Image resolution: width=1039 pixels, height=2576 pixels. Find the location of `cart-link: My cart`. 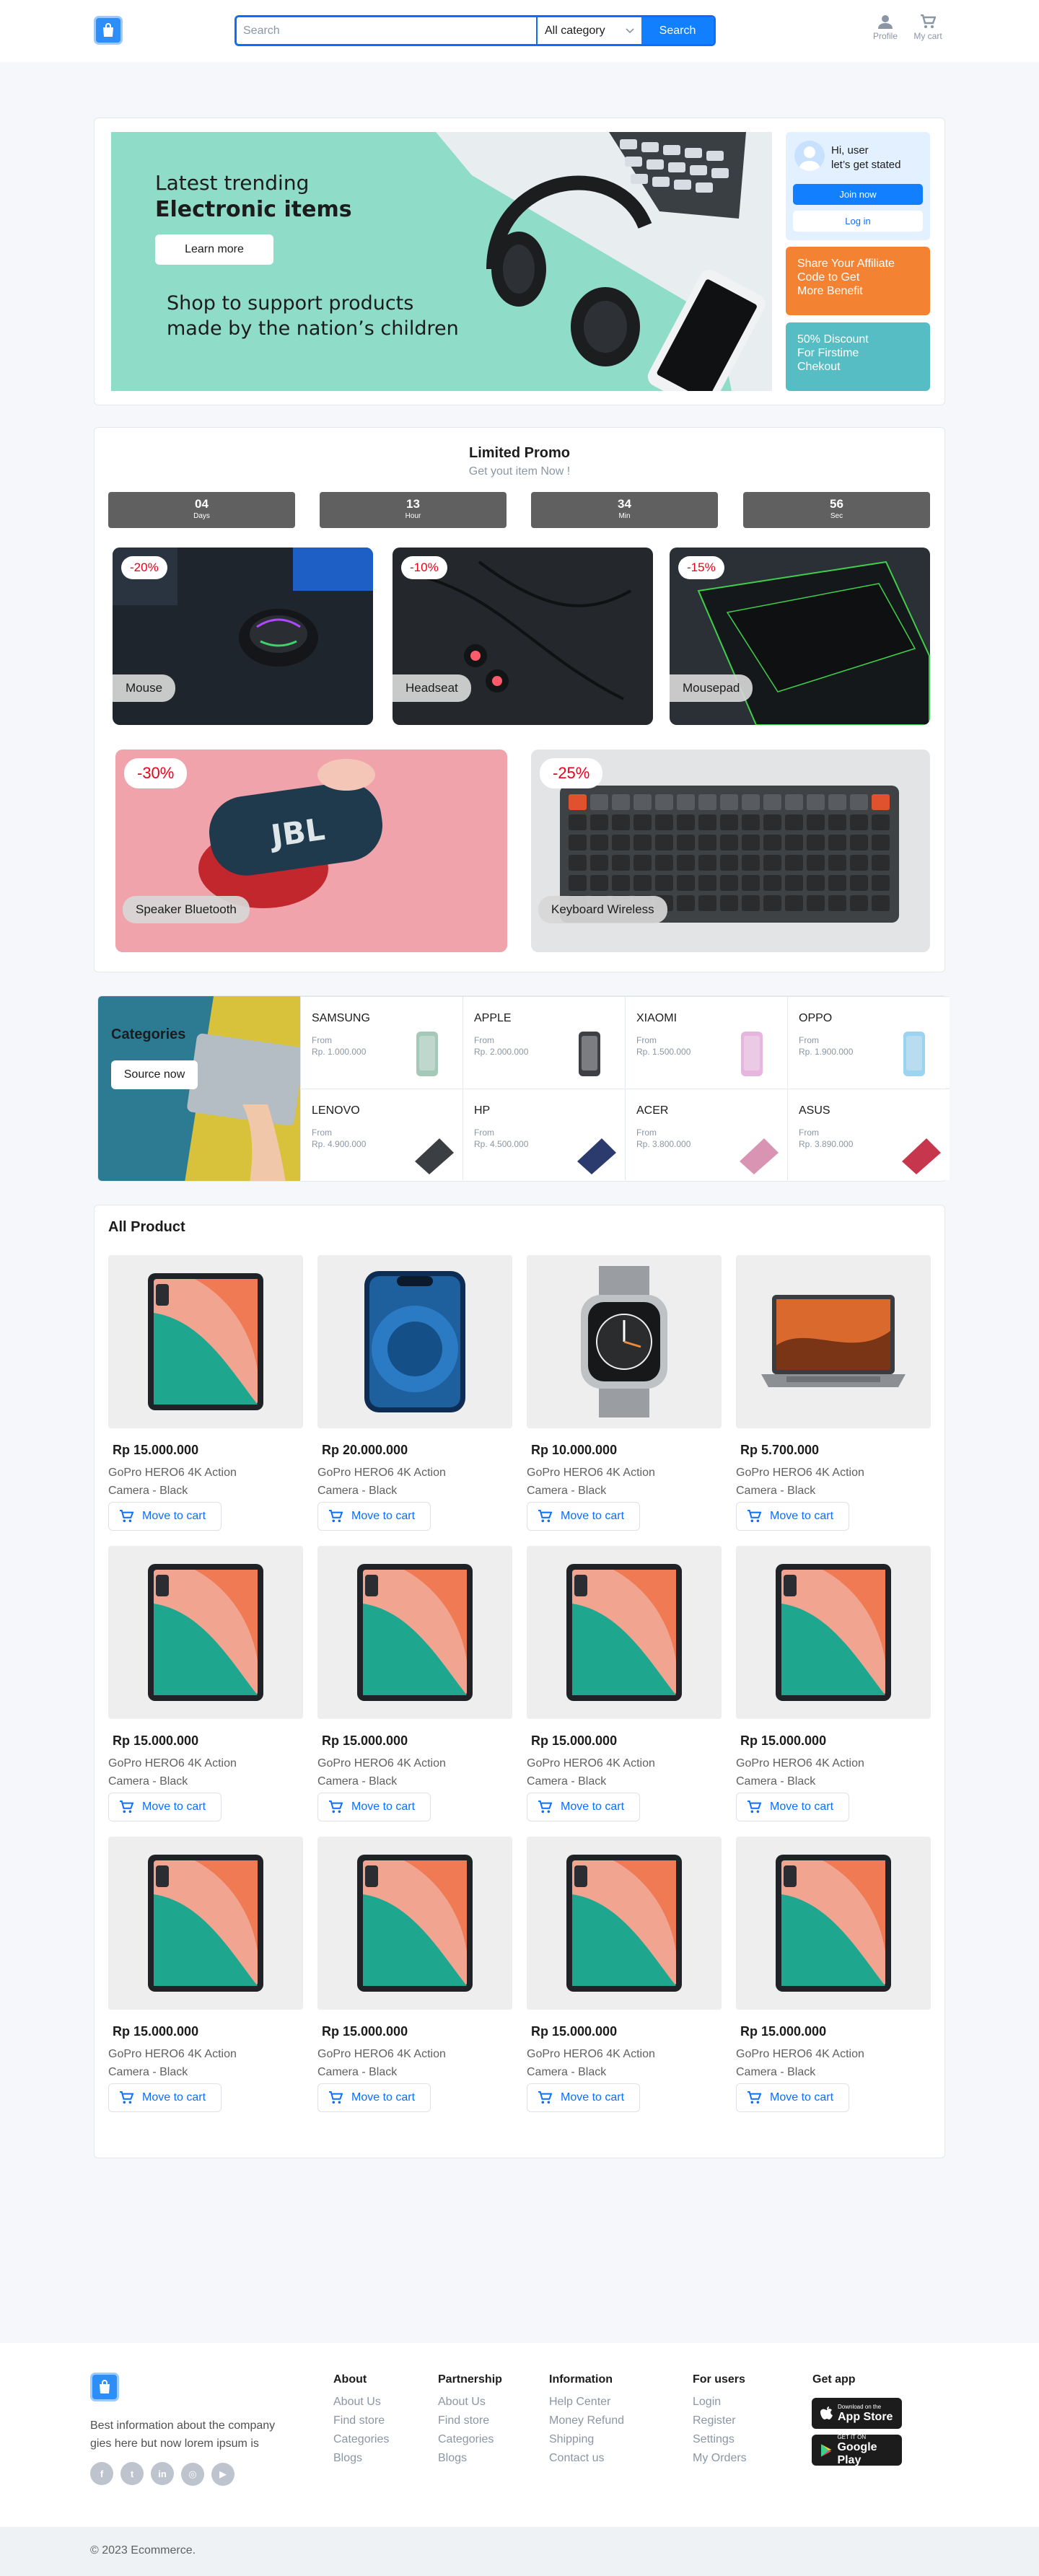

cart-link: My cart is located at coordinates (928, 27).